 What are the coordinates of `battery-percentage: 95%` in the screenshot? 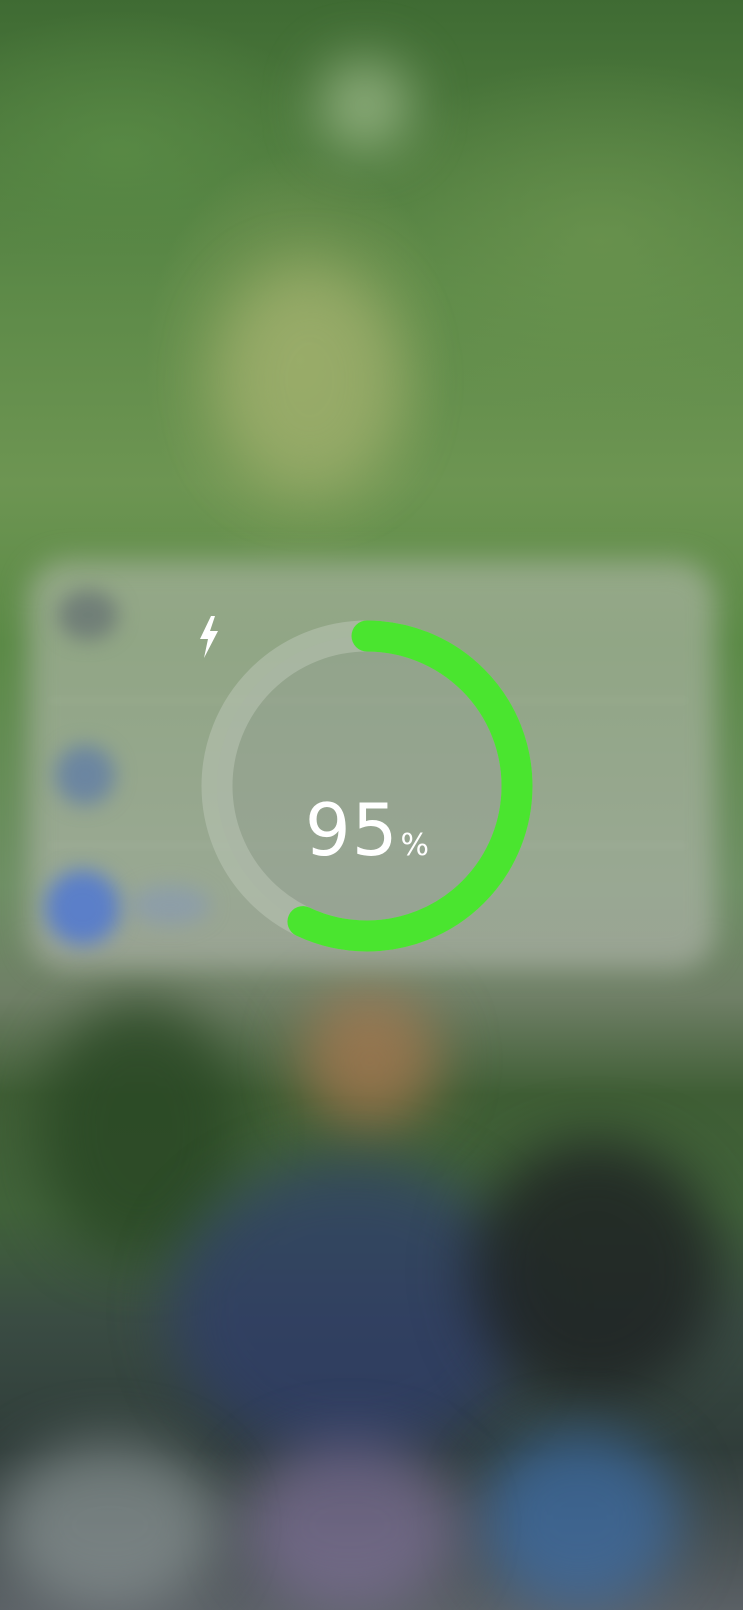 It's located at (367, 830).